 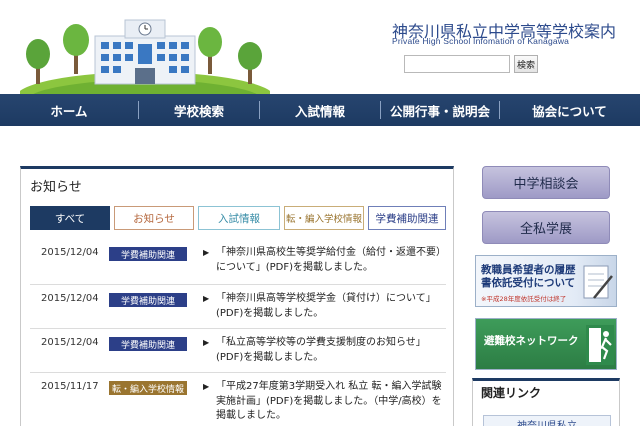 What do you see at coordinates (546, 182) in the screenshot?
I see `junior-high-consultation-button: 中学相談会` at bounding box center [546, 182].